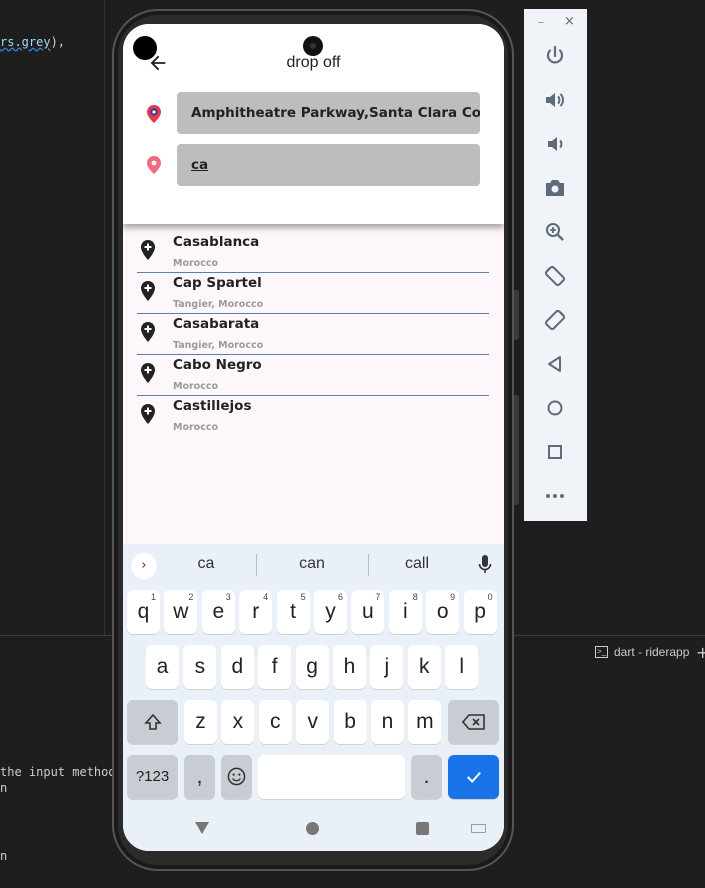 The width and height of the screenshot is (705, 888). I want to click on place-result-item: Castillejos Morocco, so click(313, 416).